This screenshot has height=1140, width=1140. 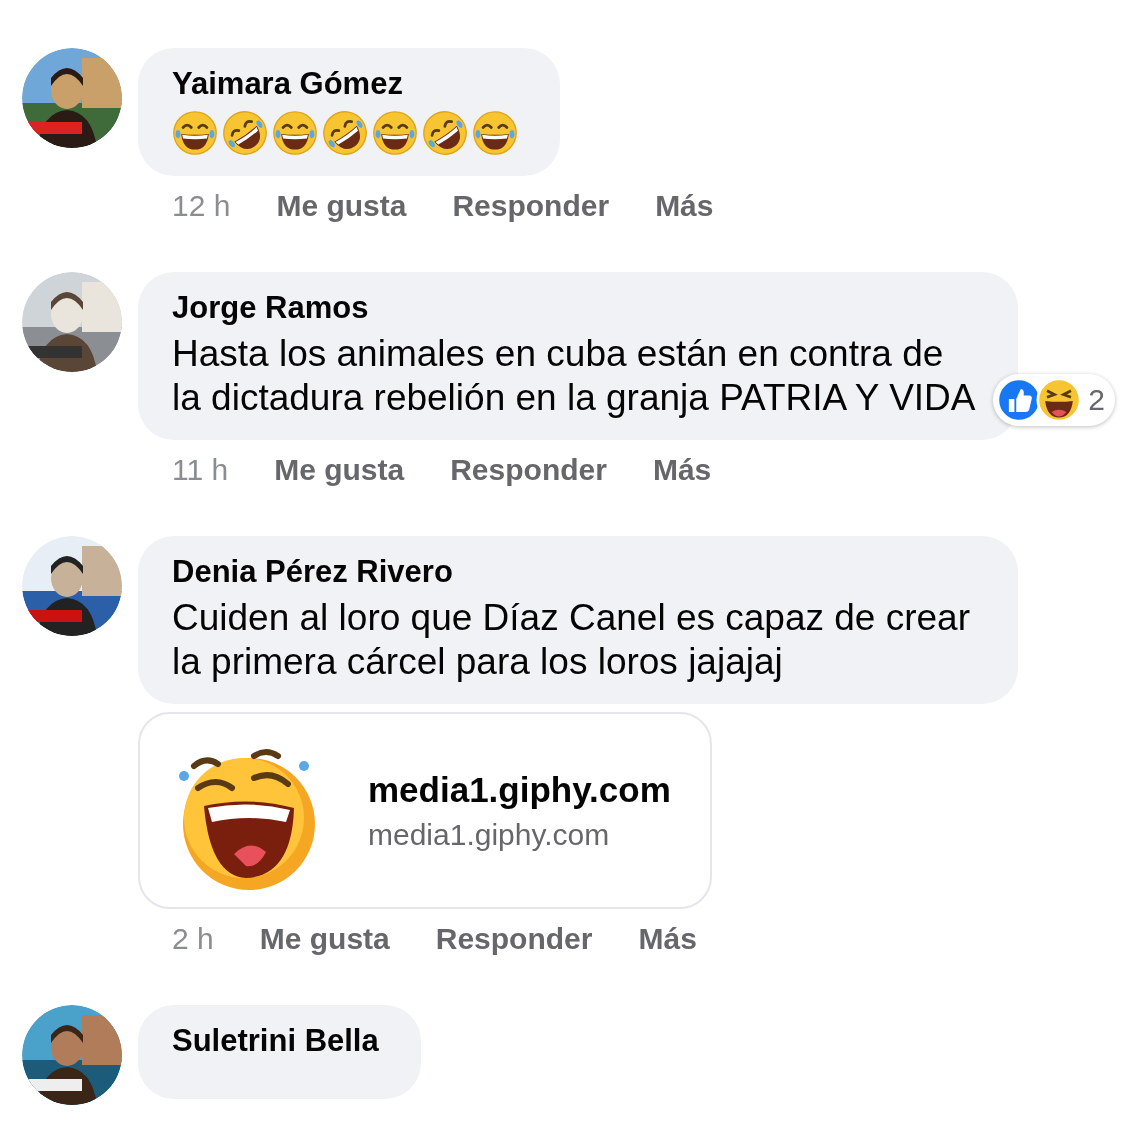 I want to click on timestamp: 11 h, so click(x=200, y=470).